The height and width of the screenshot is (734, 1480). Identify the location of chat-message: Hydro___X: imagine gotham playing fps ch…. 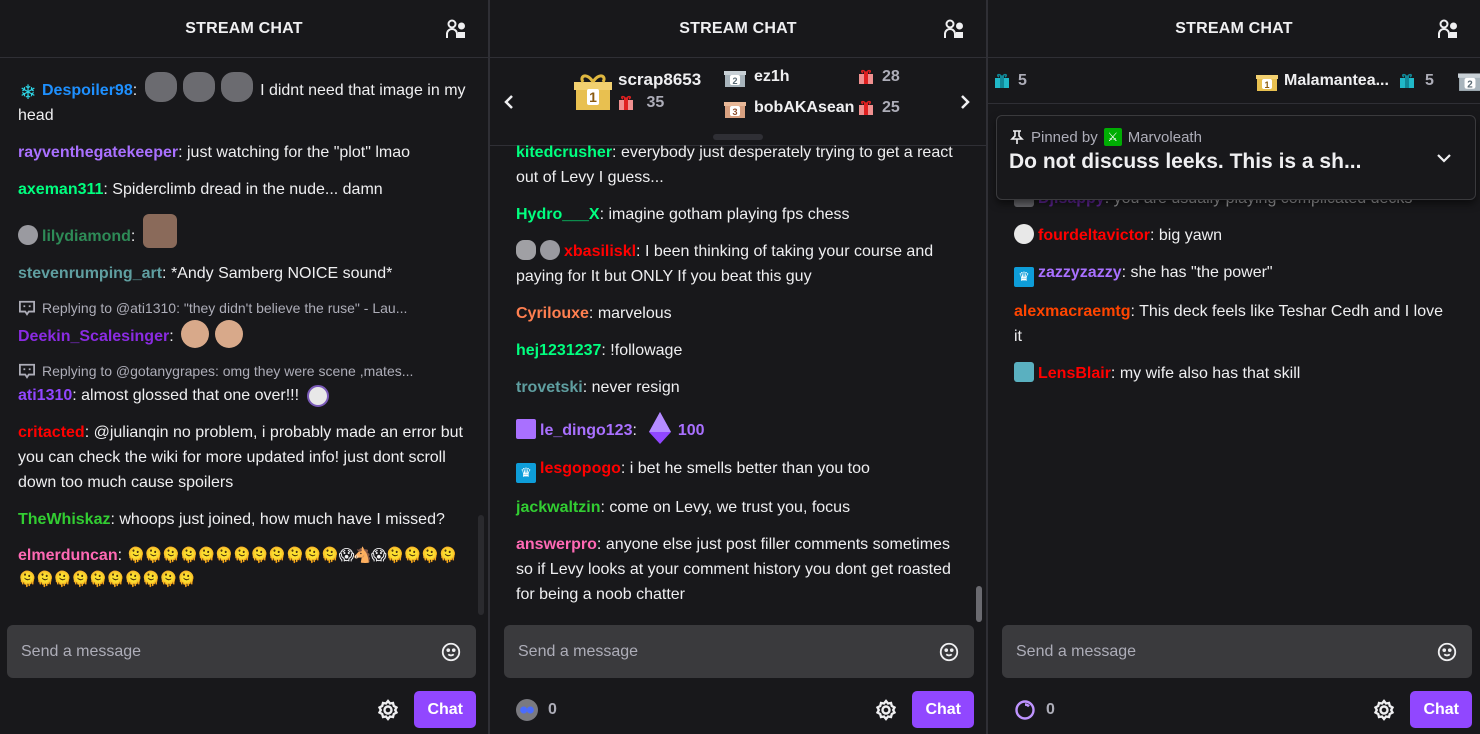
(683, 214).